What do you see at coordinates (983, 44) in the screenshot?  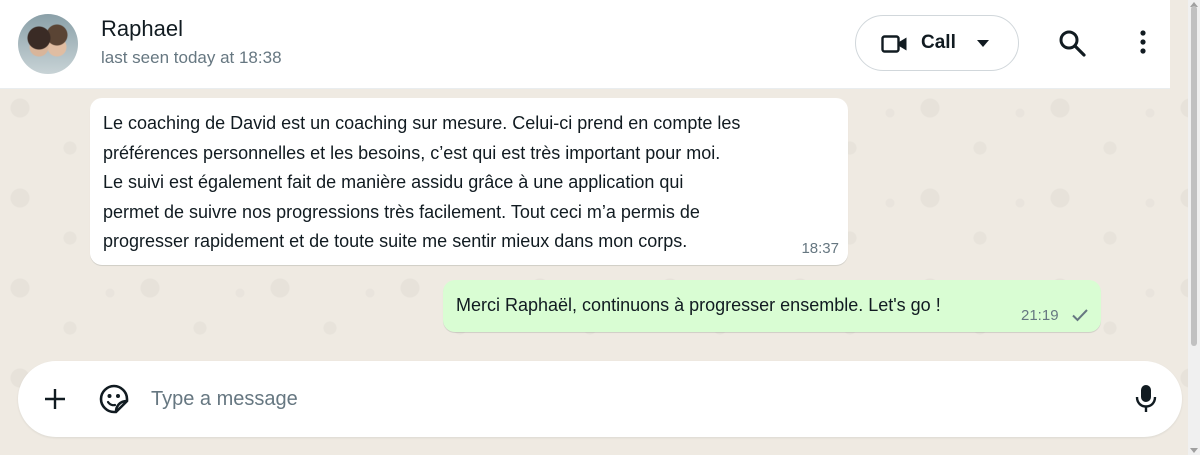 I see `caret-down-icon` at bounding box center [983, 44].